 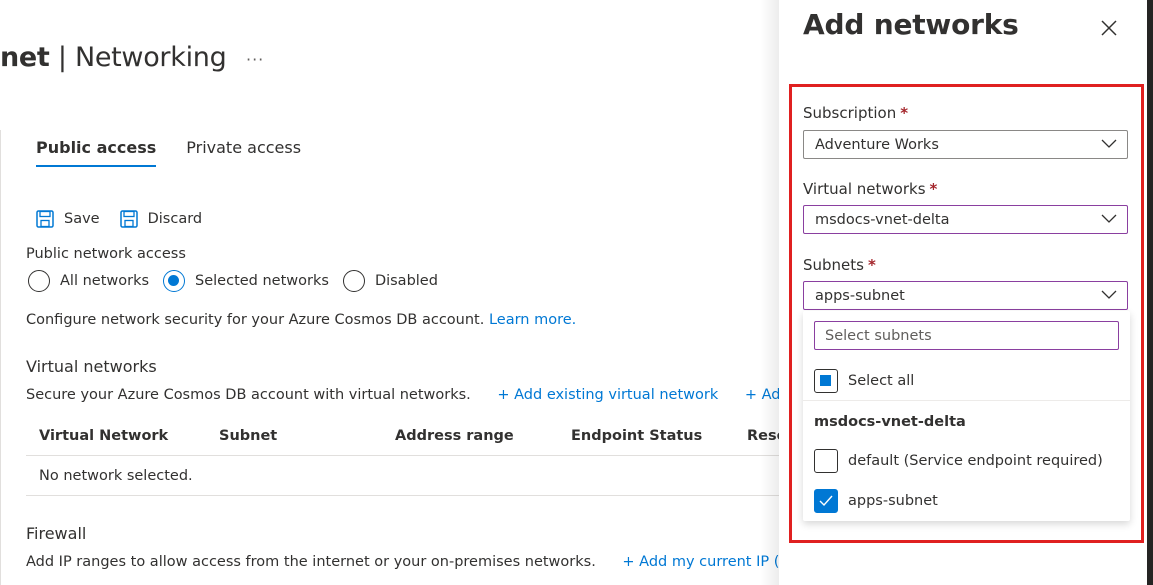 What do you see at coordinates (150, 57) in the screenshot?
I see `page-title-section: Networking` at bounding box center [150, 57].